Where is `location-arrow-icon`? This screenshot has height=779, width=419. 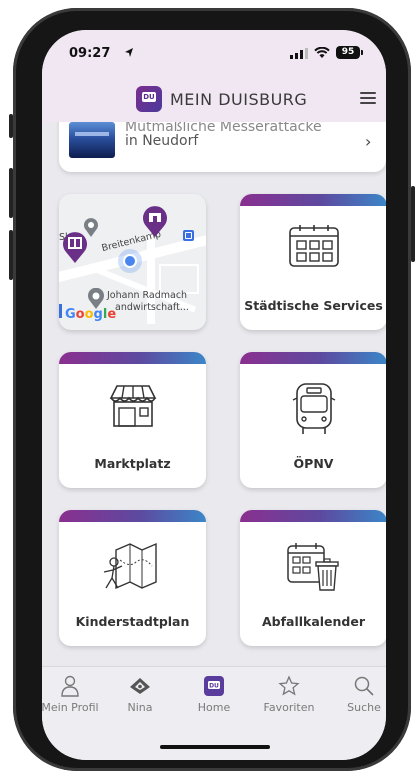
location-arrow-icon is located at coordinates (129, 52).